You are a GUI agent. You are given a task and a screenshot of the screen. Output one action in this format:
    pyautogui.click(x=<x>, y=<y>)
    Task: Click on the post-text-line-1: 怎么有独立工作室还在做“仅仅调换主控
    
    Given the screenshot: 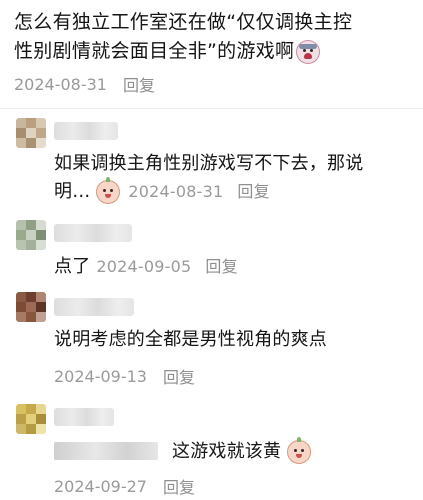 What is the action you would take?
    pyautogui.click(x=183, y=22)
    